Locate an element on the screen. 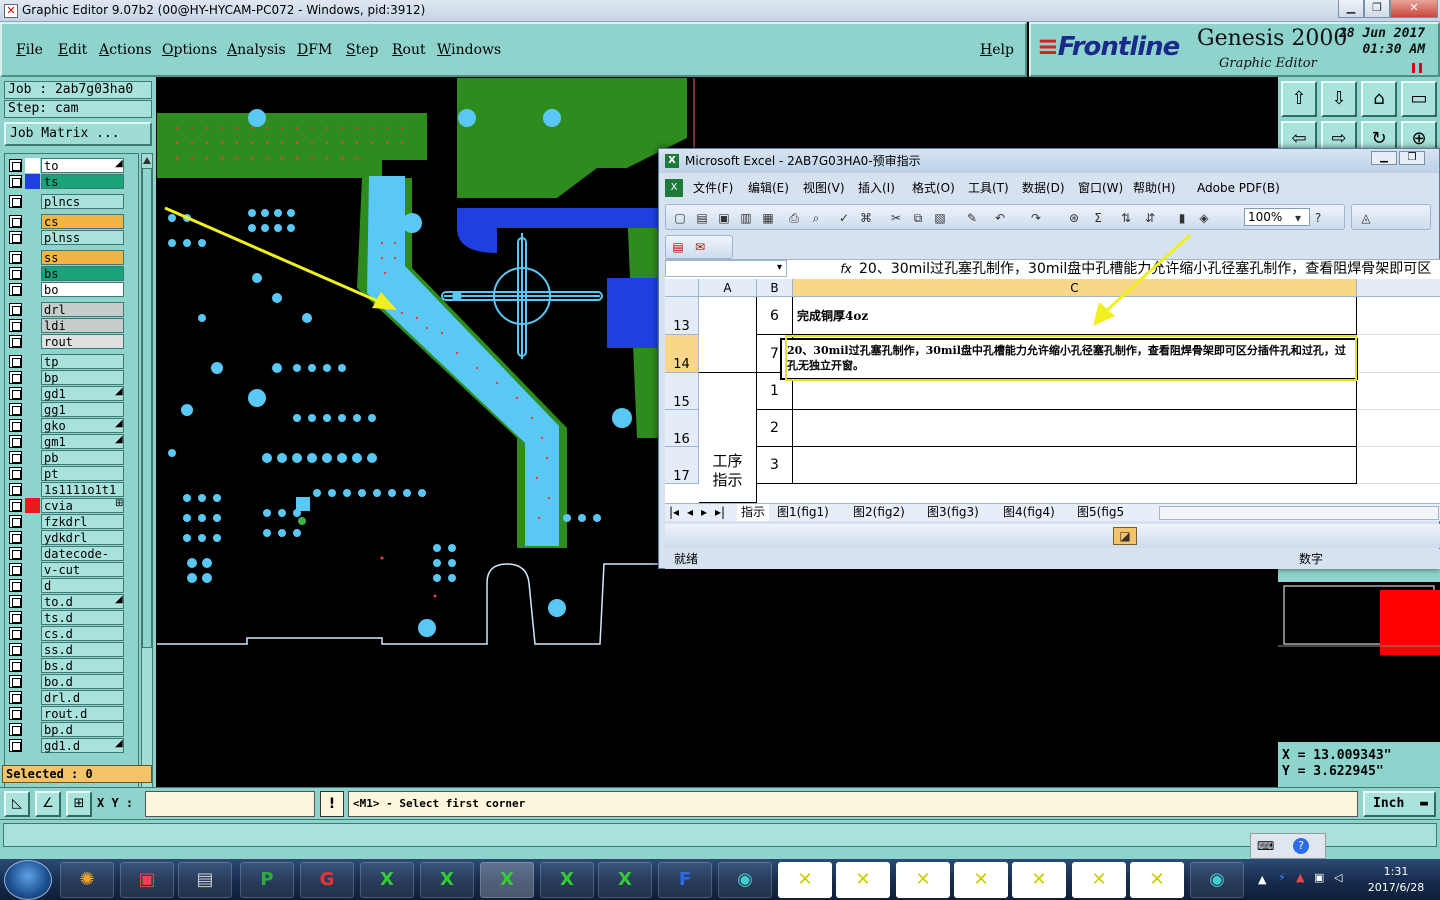 Image resolution: width=1440 pixels, height=900 pixels. scroll-up-icon is located at coordinates (147, 160).